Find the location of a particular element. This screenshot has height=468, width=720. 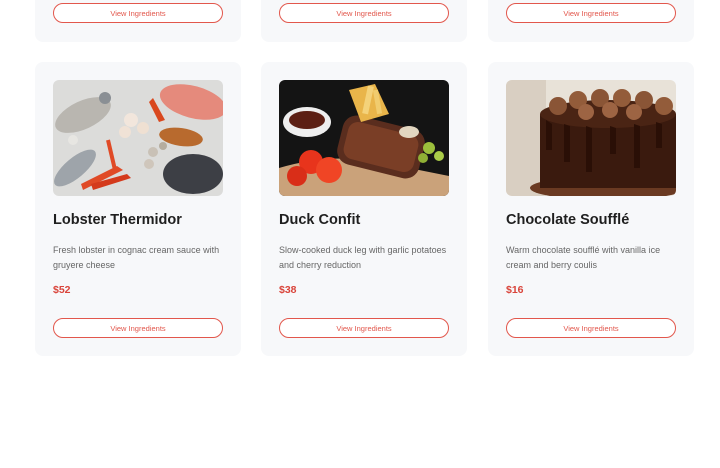

dish-price: $38 is located at coordinates (288, 290).